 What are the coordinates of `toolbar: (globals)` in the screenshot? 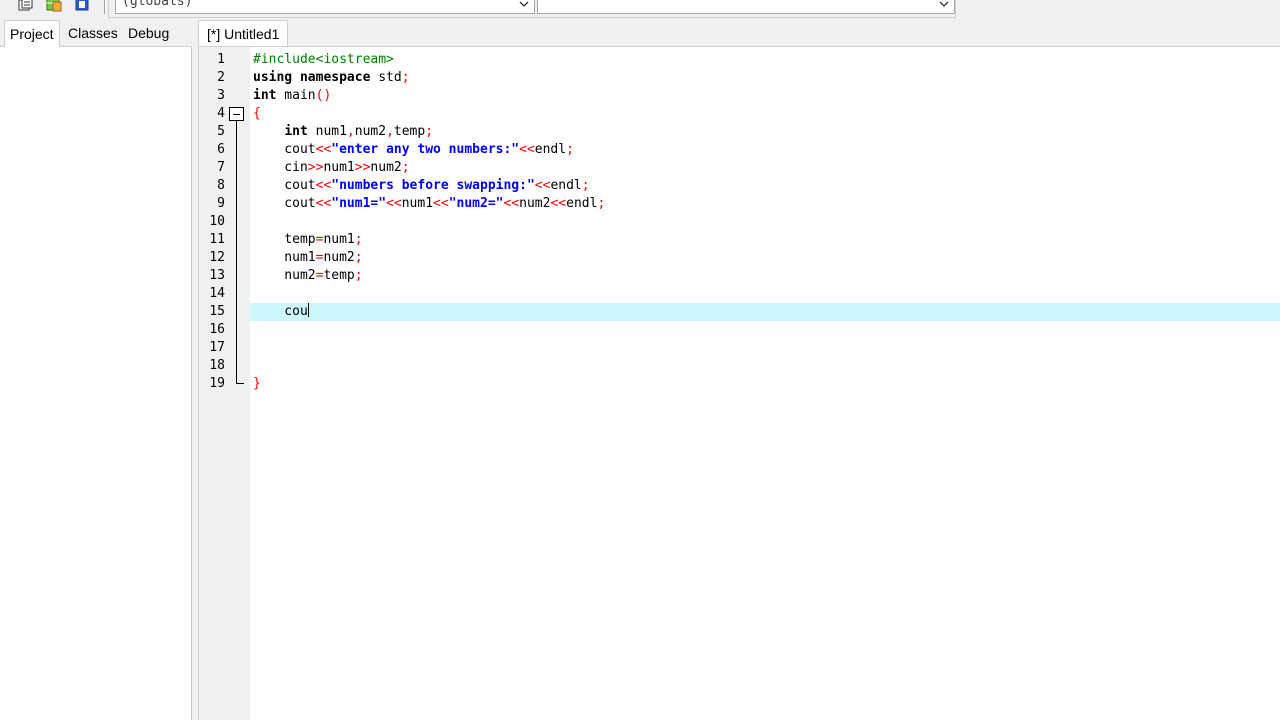 It's located at (640, 9).